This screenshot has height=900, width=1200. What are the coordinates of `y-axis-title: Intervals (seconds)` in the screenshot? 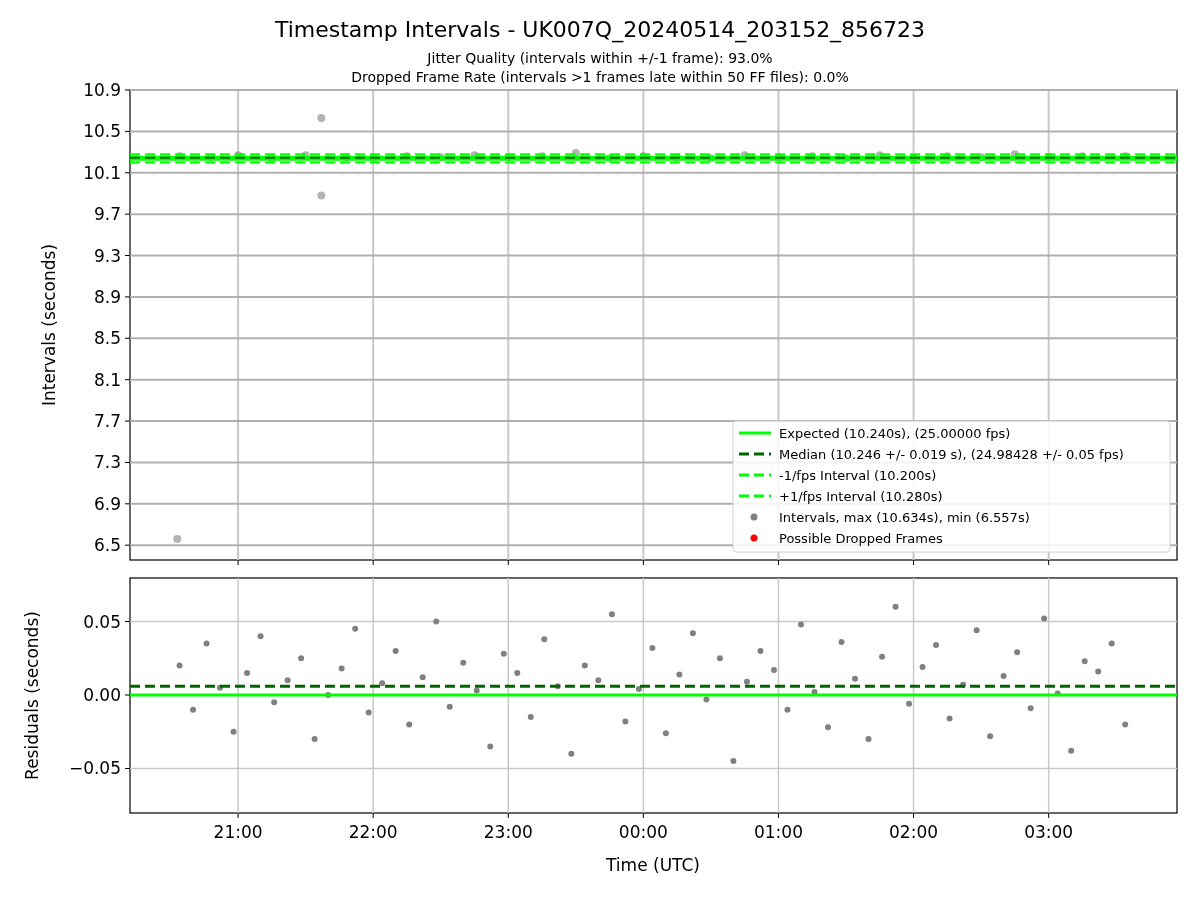 It's located at (49, 325).